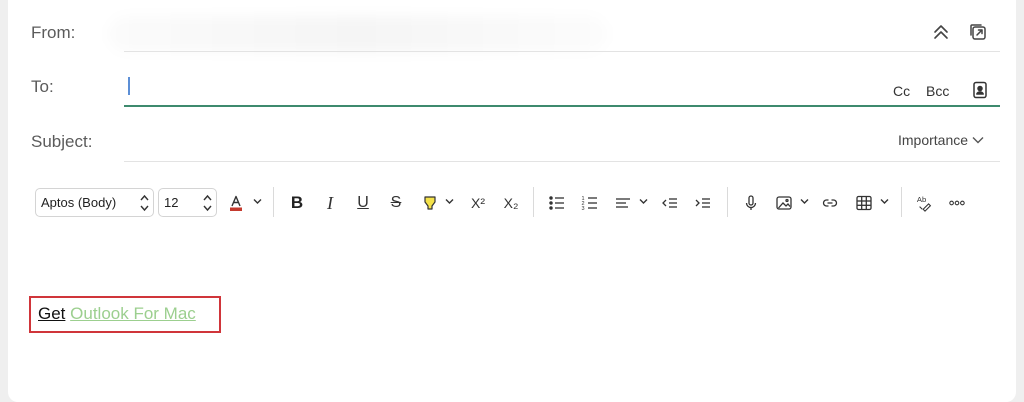  What do you see at coordinates (396, 203) in the screenshot?
I see `strikethrough-button: S` at bounding box center [396, 203].